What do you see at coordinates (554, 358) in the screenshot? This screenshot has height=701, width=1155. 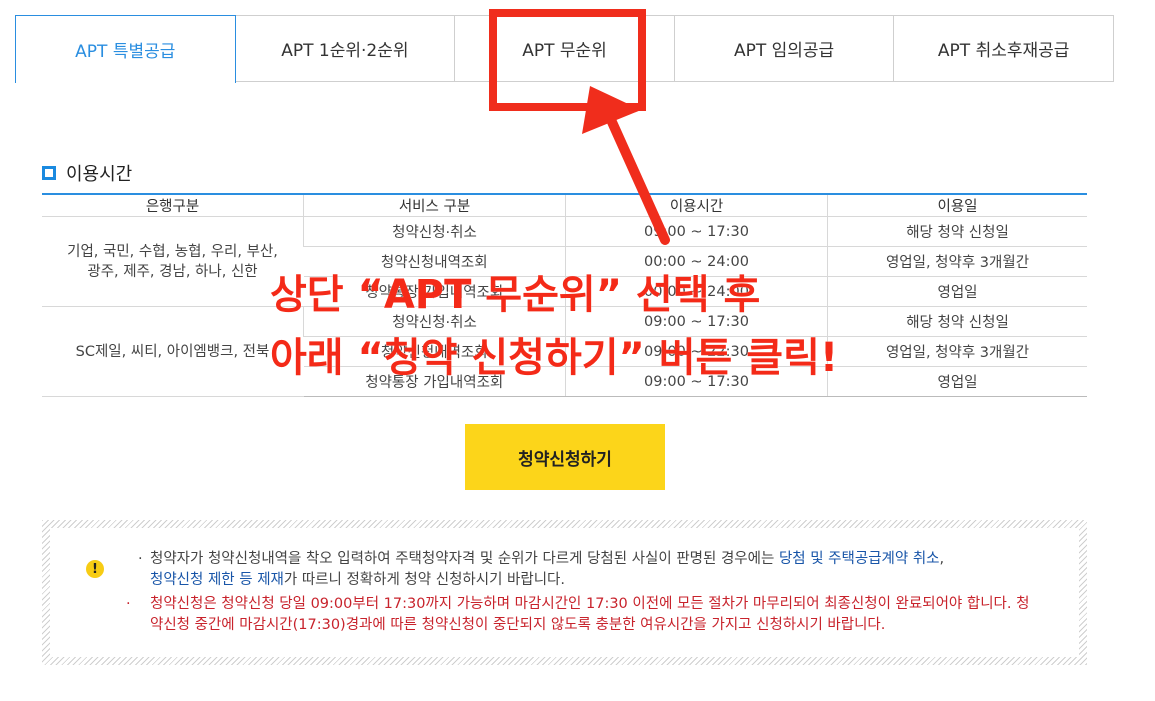 I see `annotation-line-2: 아래 “청약 신청하기” 버튼 클릭!` at bounding box center [554, 358].